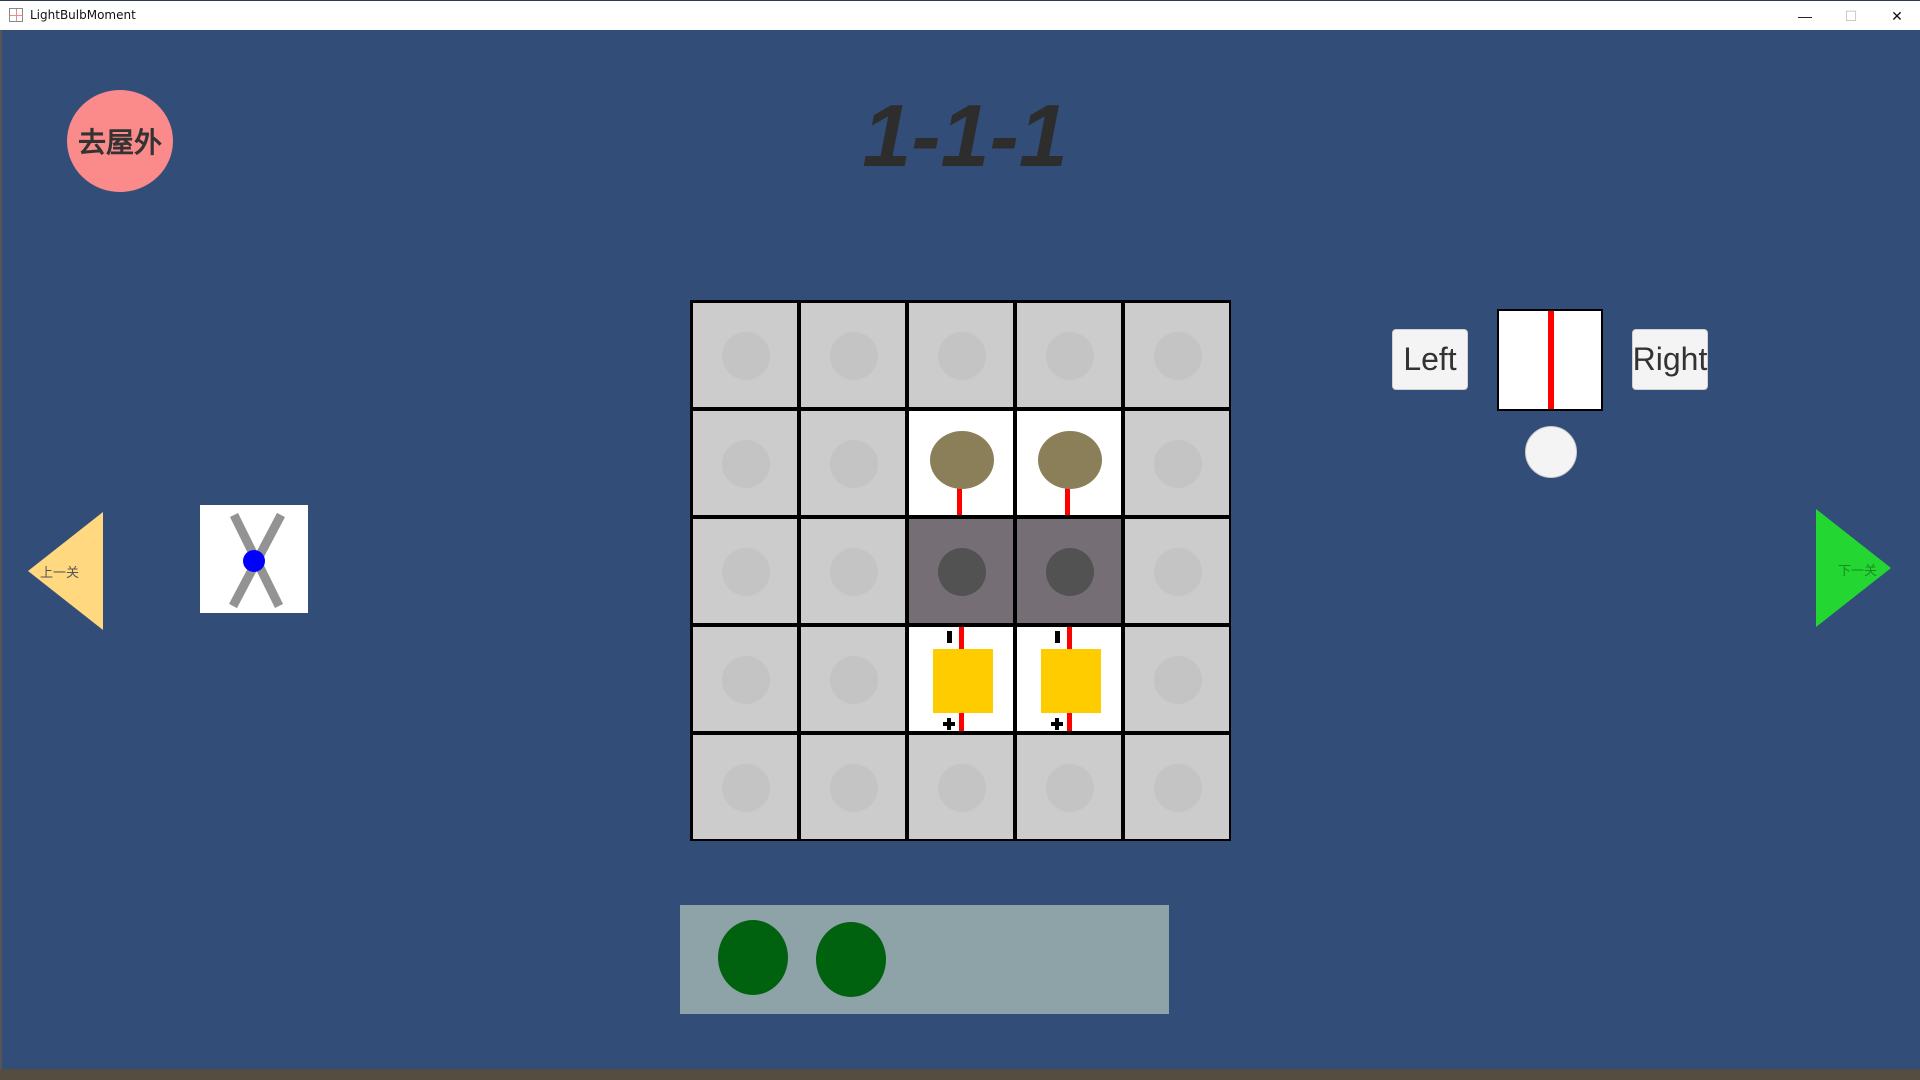  I want to click on window-title: LightBulbMoment, so click(83, 15).